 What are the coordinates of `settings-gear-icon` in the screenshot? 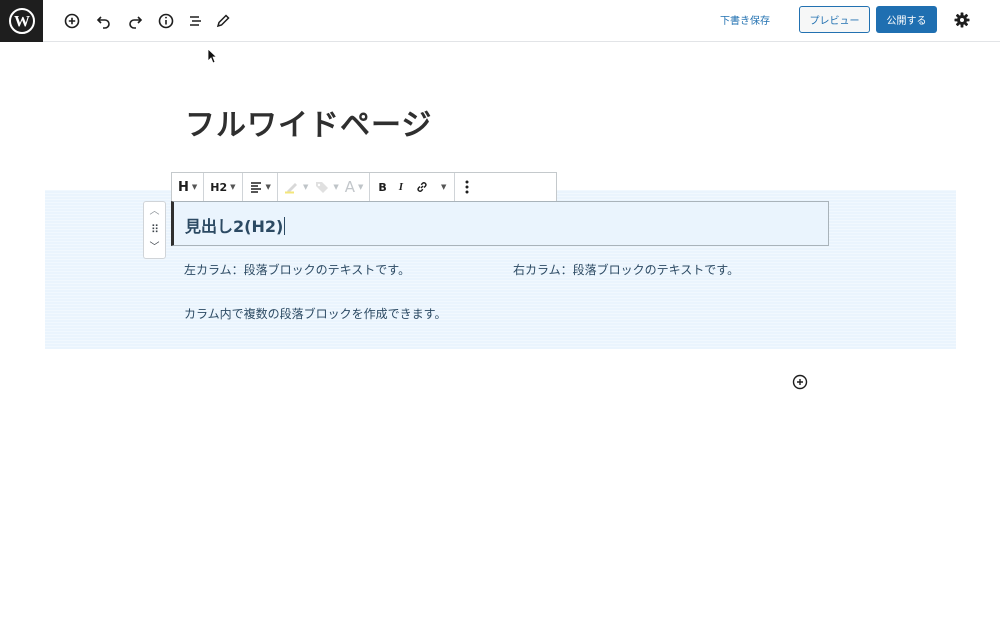 It's located at (962, 20).